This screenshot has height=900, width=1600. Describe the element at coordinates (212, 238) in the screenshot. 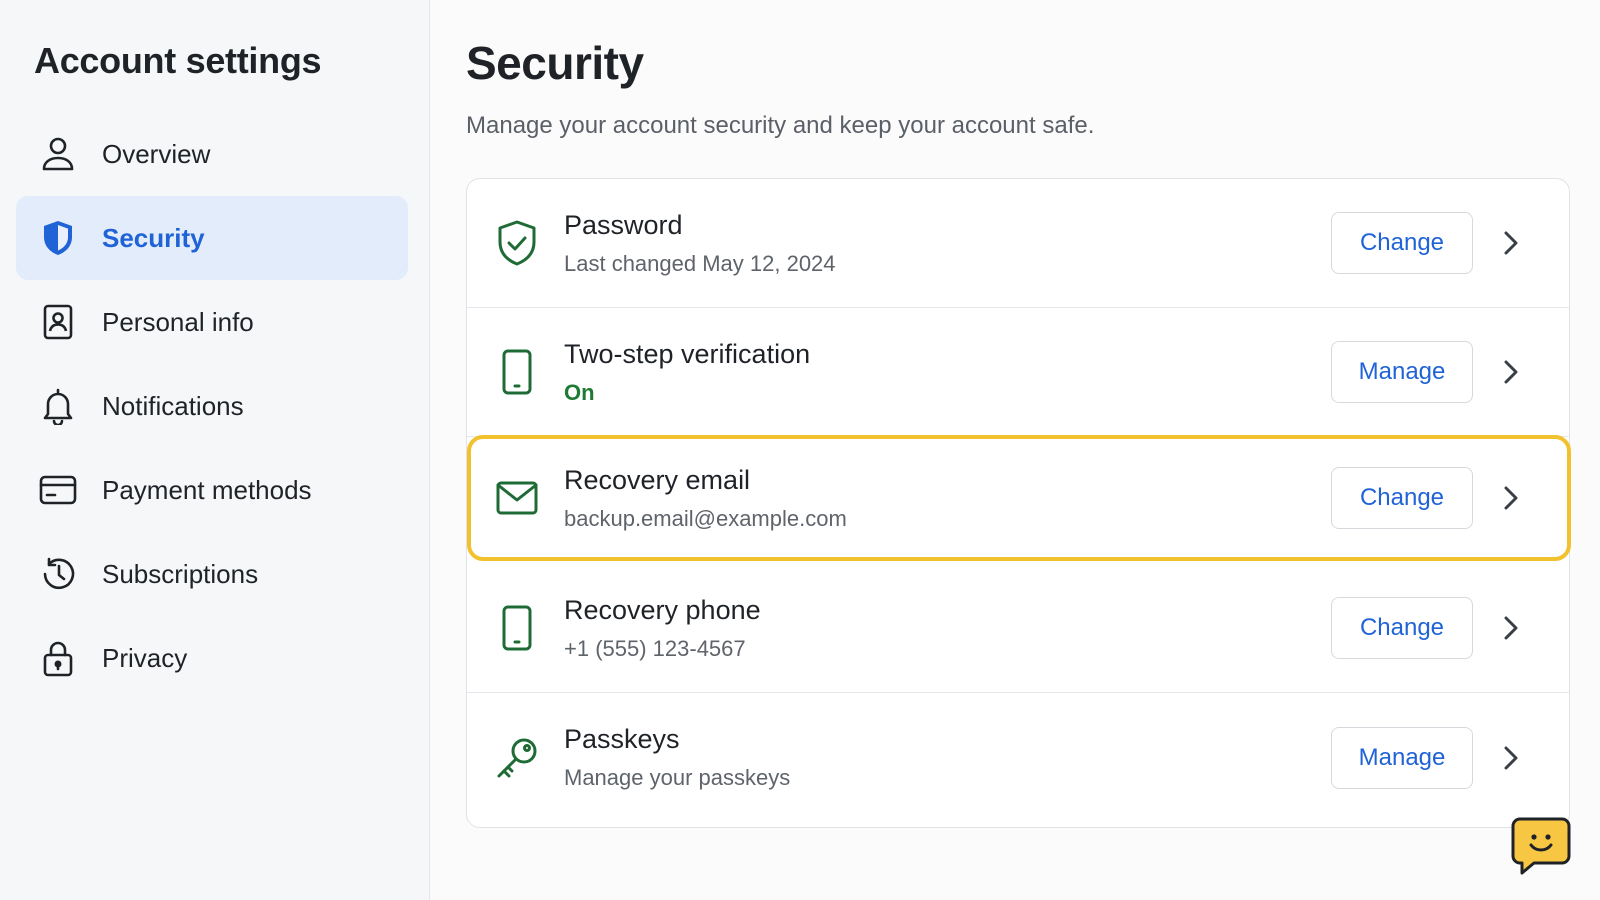

I see `sidebar-item-security: Security` at that location.